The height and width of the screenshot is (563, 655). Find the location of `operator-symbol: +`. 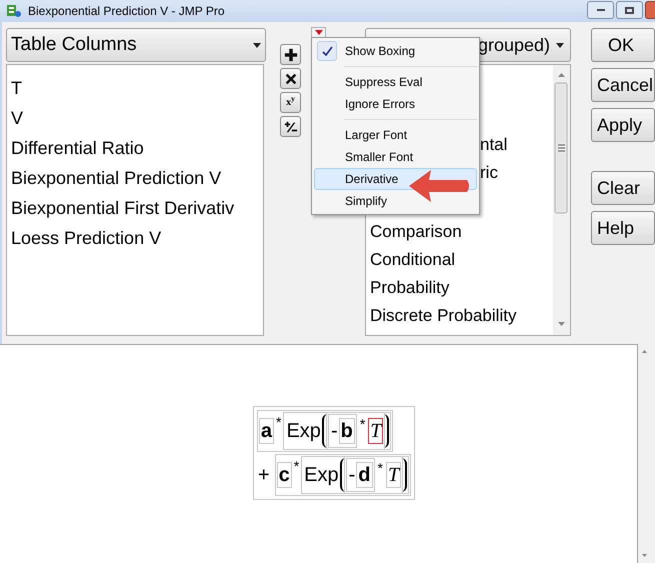

operator-symbol: + is located at coordinates (263, 475).